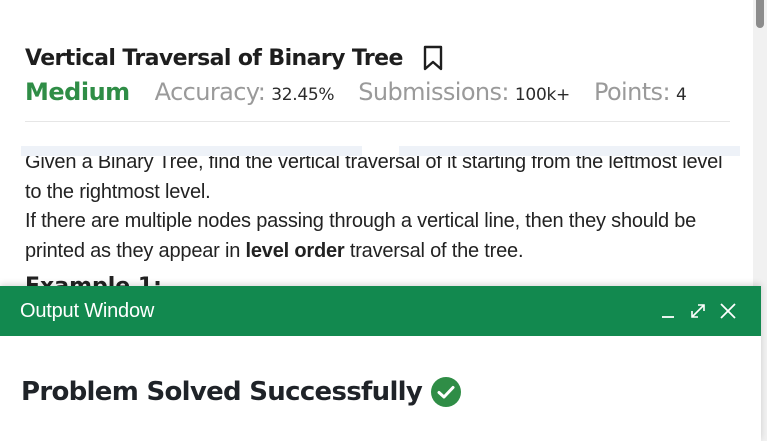 Image resolution: width=767 pixels, height=441 pixels. Describe the element at coordinates (728, 311) in the screenshot. I see `close-icon` at that location.